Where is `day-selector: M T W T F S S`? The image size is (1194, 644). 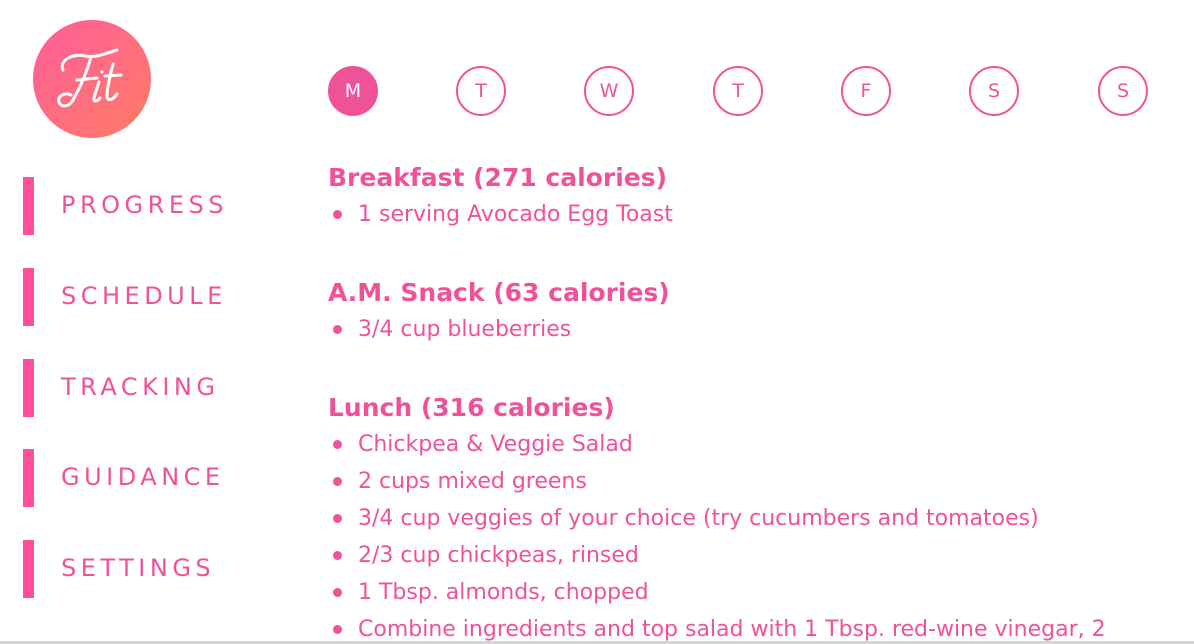 day-selector: M T W T F S S is located at coordinates (738, 91).